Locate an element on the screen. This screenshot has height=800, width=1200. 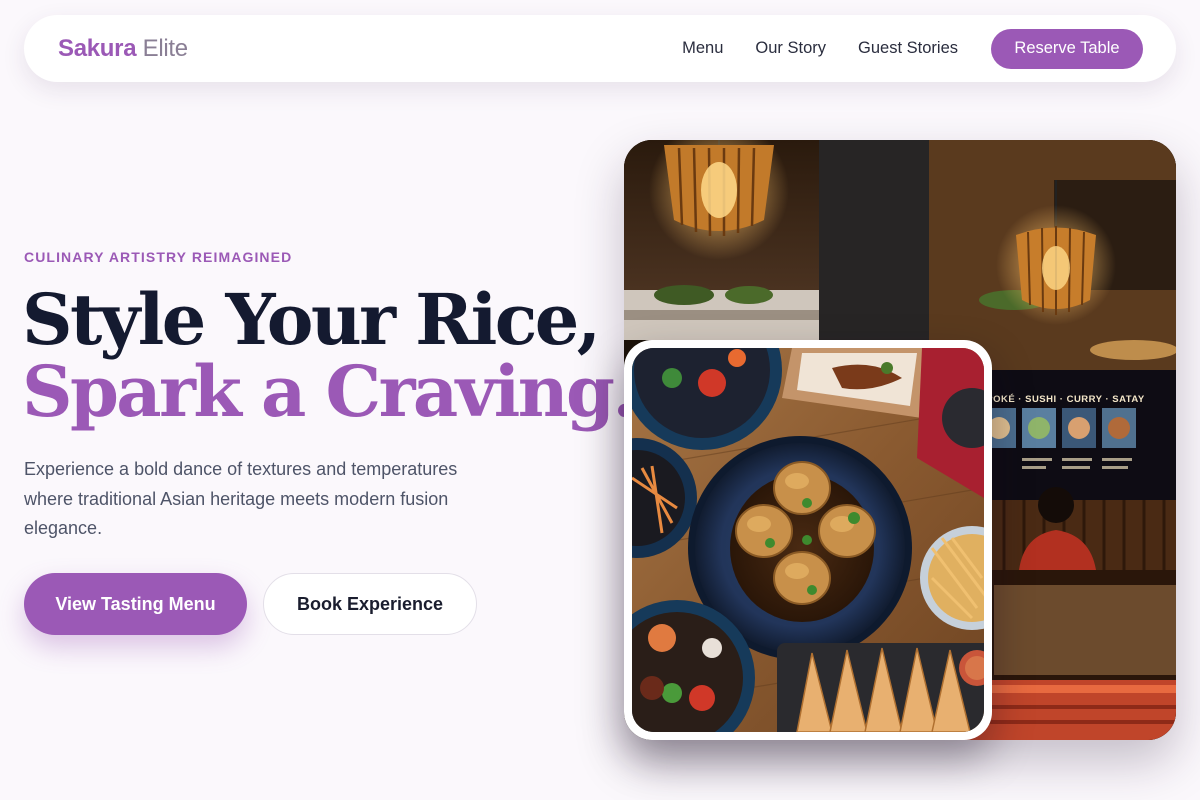
nav-link-menu: Menu is located at coordinates (702, 48).